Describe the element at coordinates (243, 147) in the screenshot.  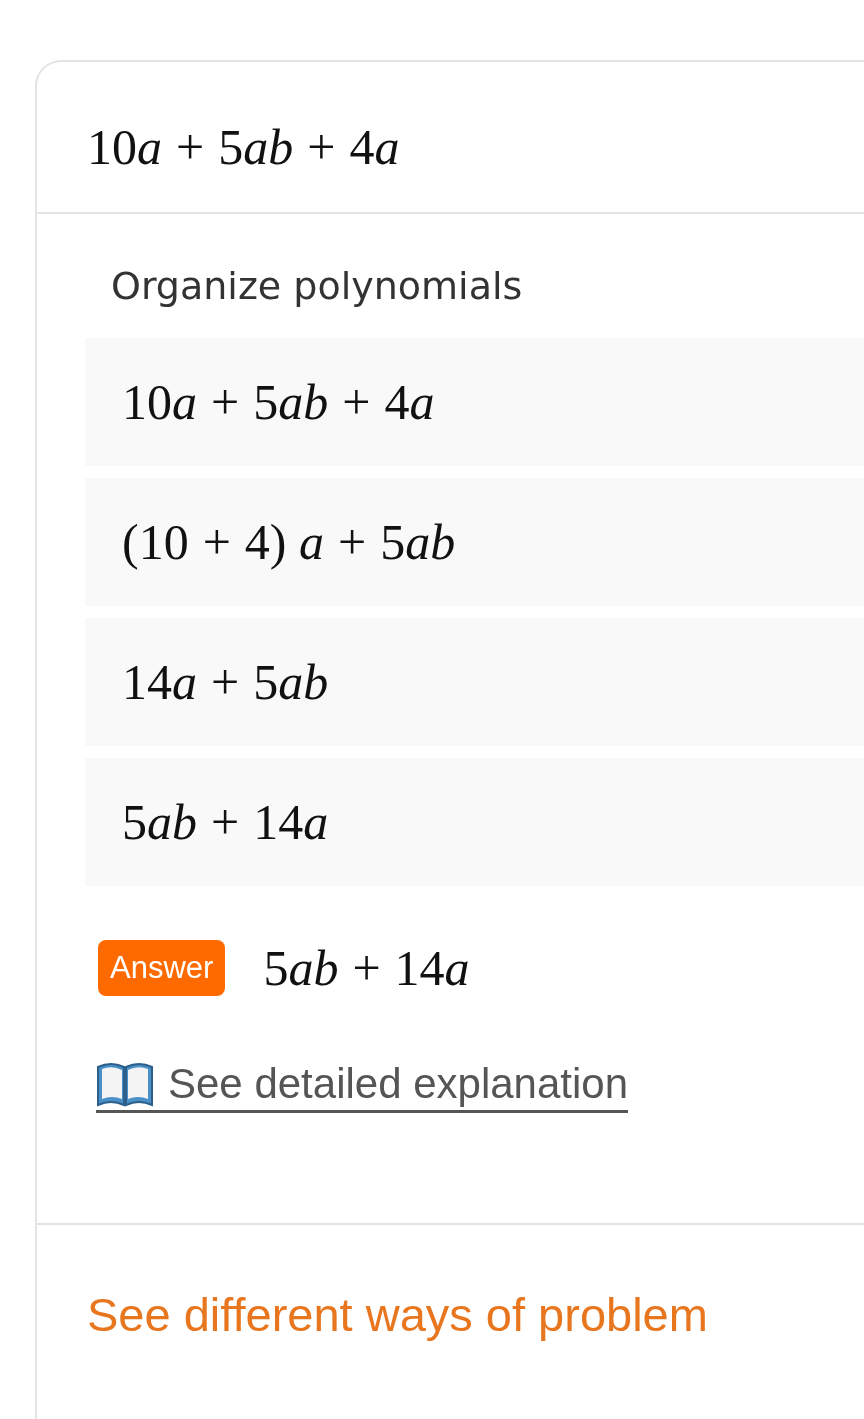
I see `problem-expression: 10a + 5ab + 4a` at that location.